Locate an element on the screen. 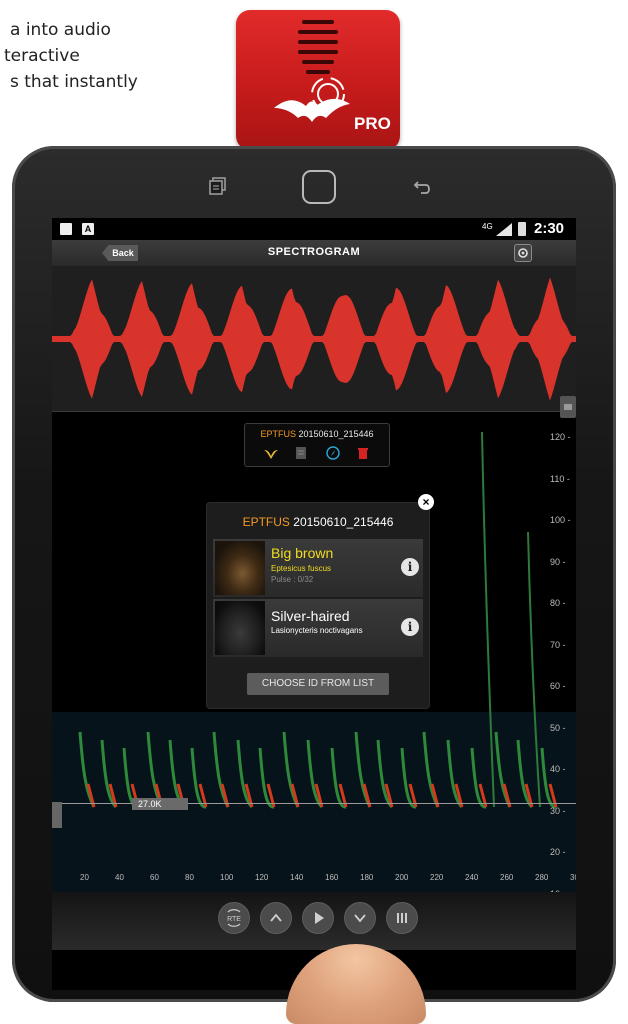 Image resolution: width=628 pixels, height=1024 pixels. frequency-marker-line is located at coordinates (314, 803).